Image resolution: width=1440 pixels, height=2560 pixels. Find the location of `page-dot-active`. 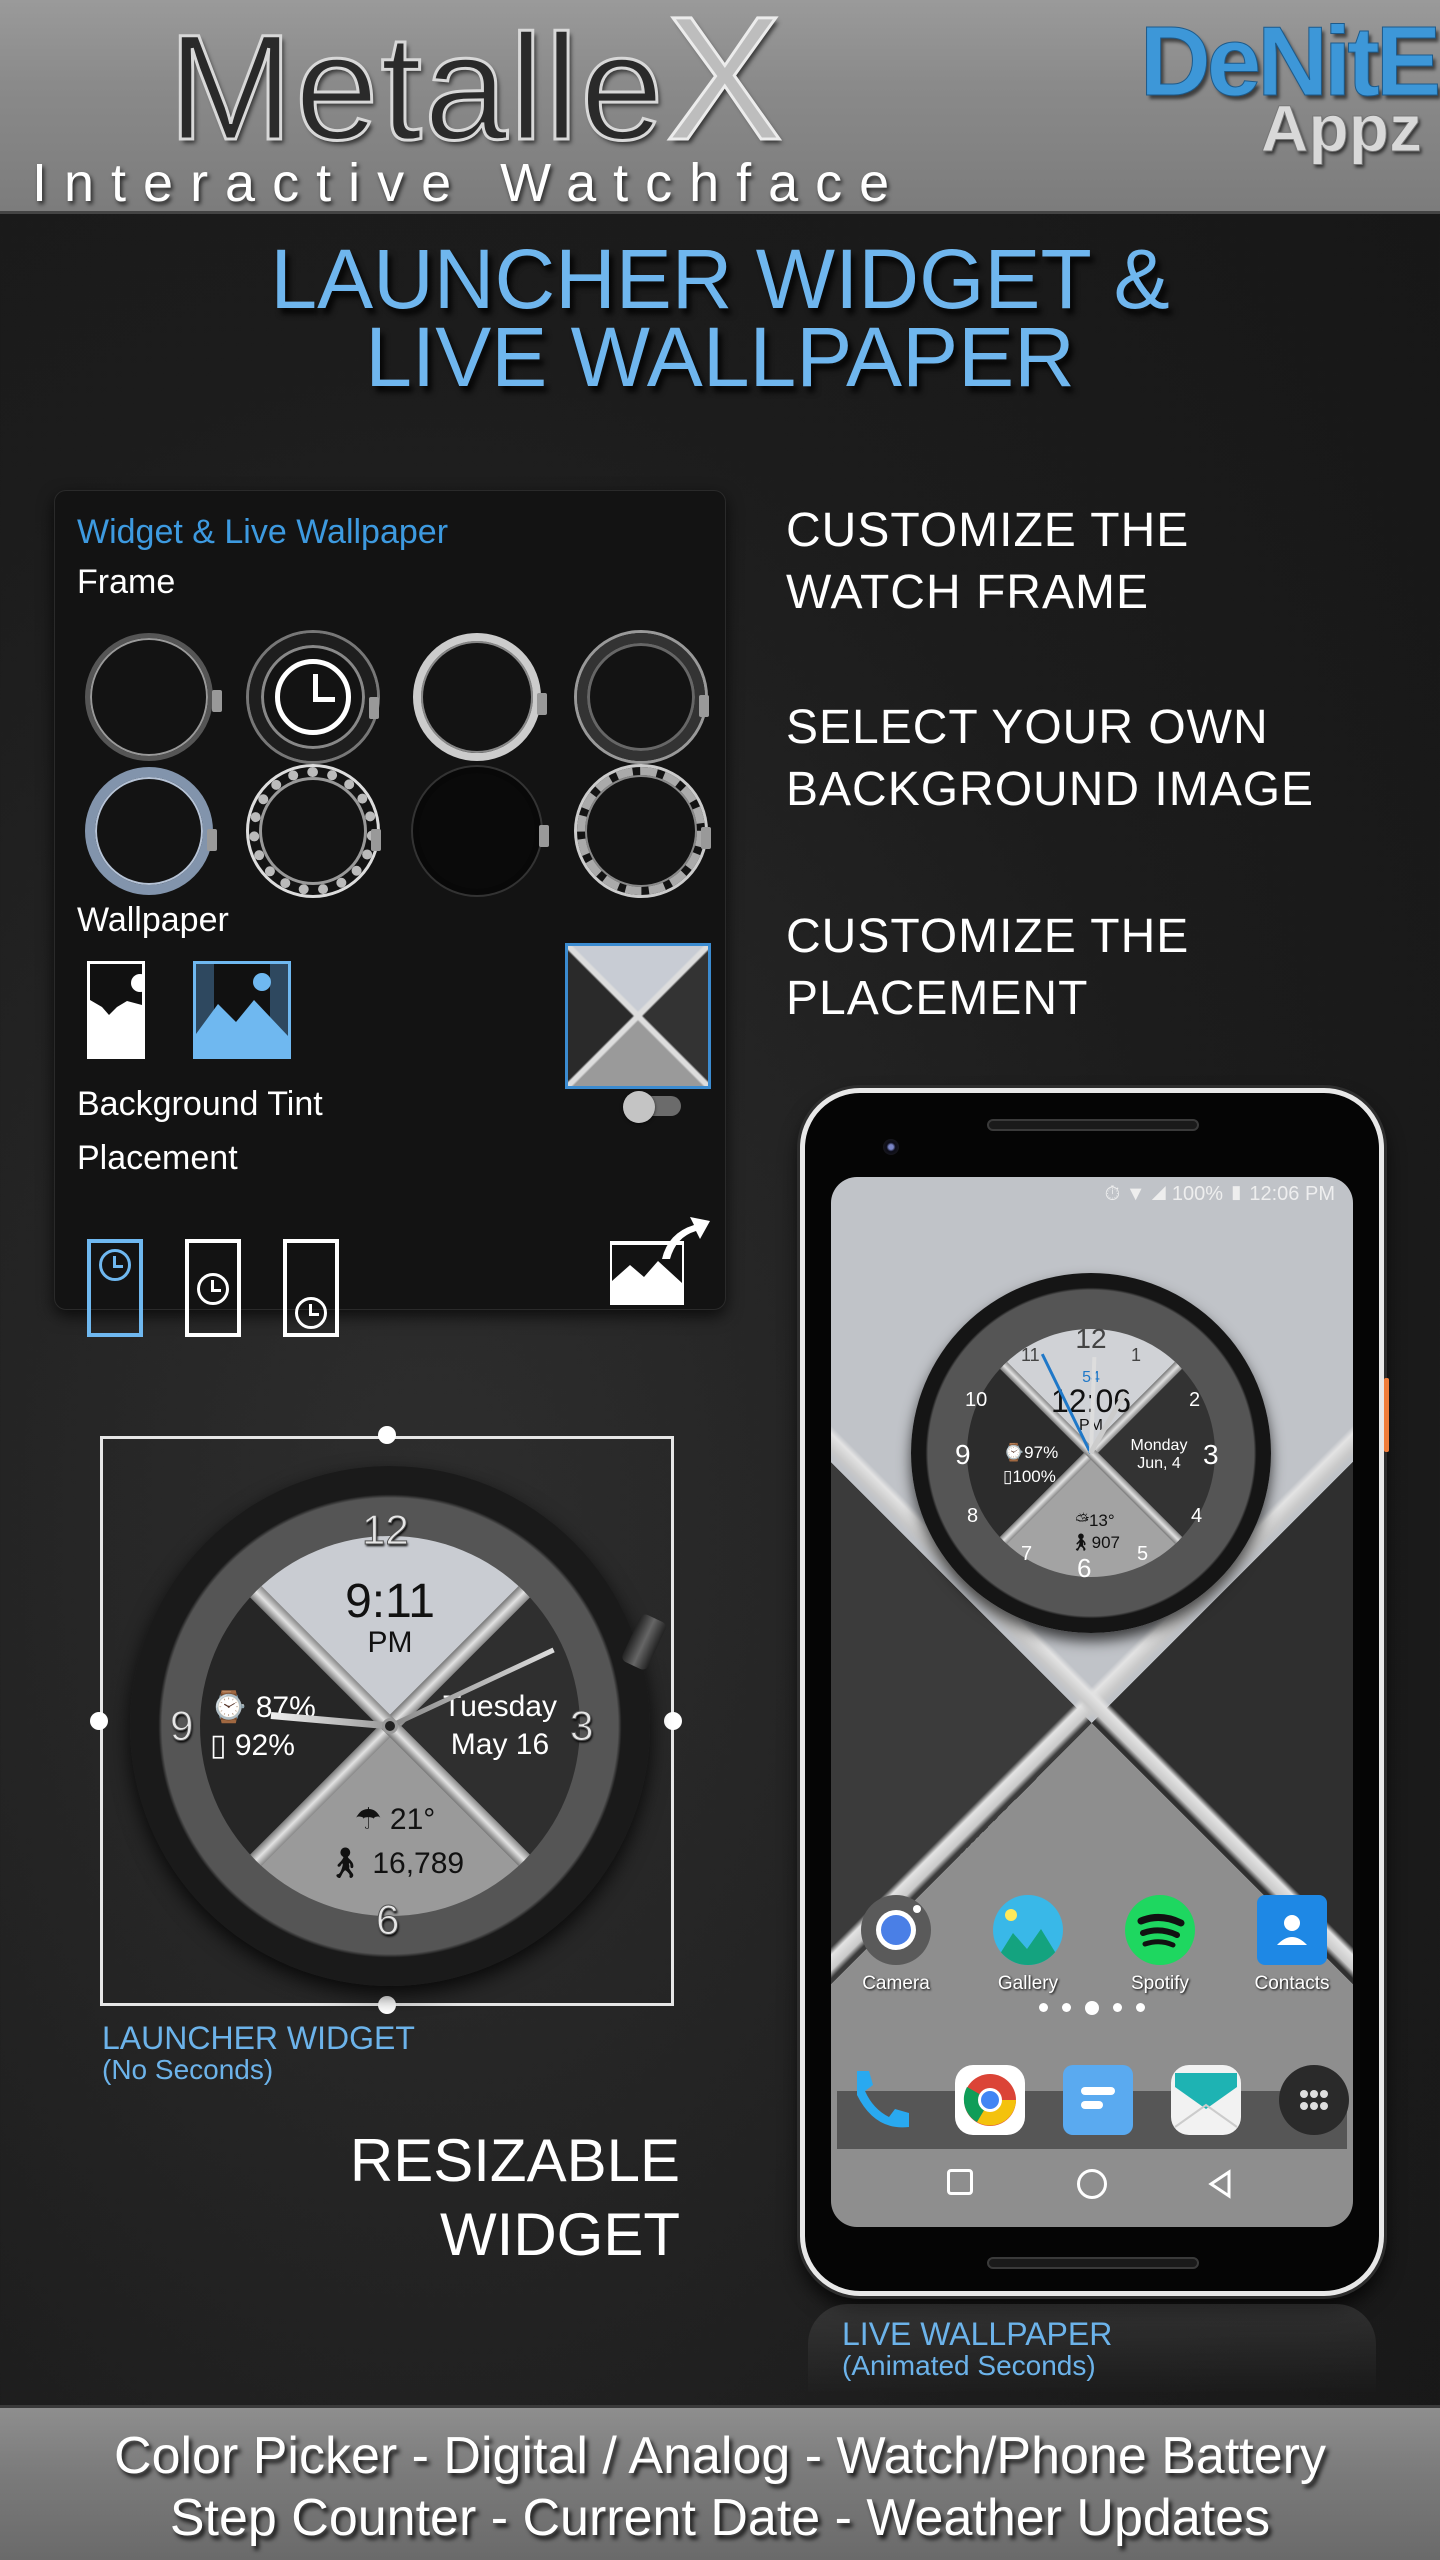

page-dot-active is located at coordinates (1092, 2007).